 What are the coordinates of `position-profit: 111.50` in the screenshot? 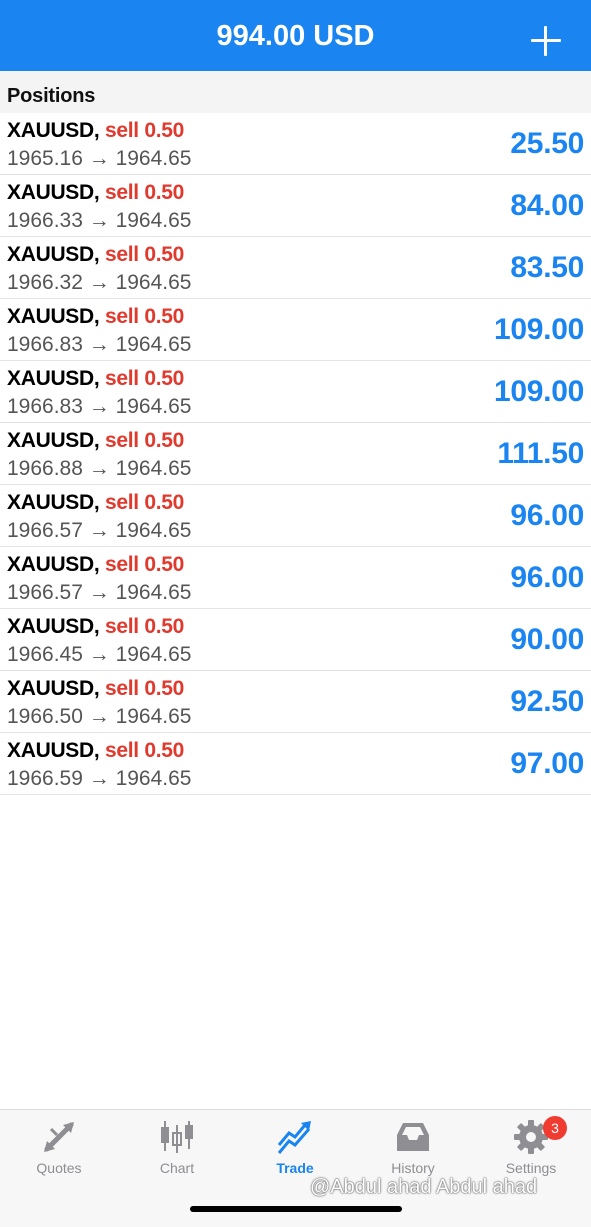 It's located at (540, 453).